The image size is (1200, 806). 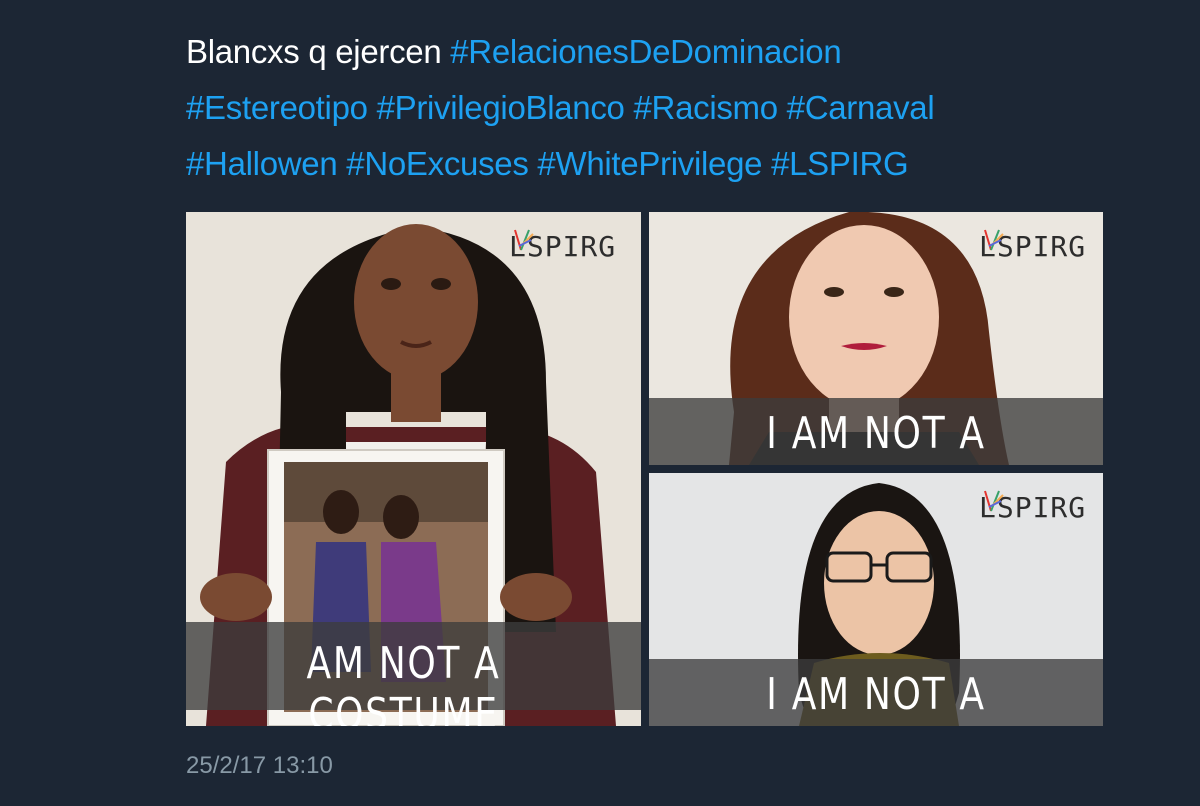 What do you see at coordinates (705, 107) in the screenshot?
I see `hashtag-racismo: #Racismo` at bounding box center [705, 107].